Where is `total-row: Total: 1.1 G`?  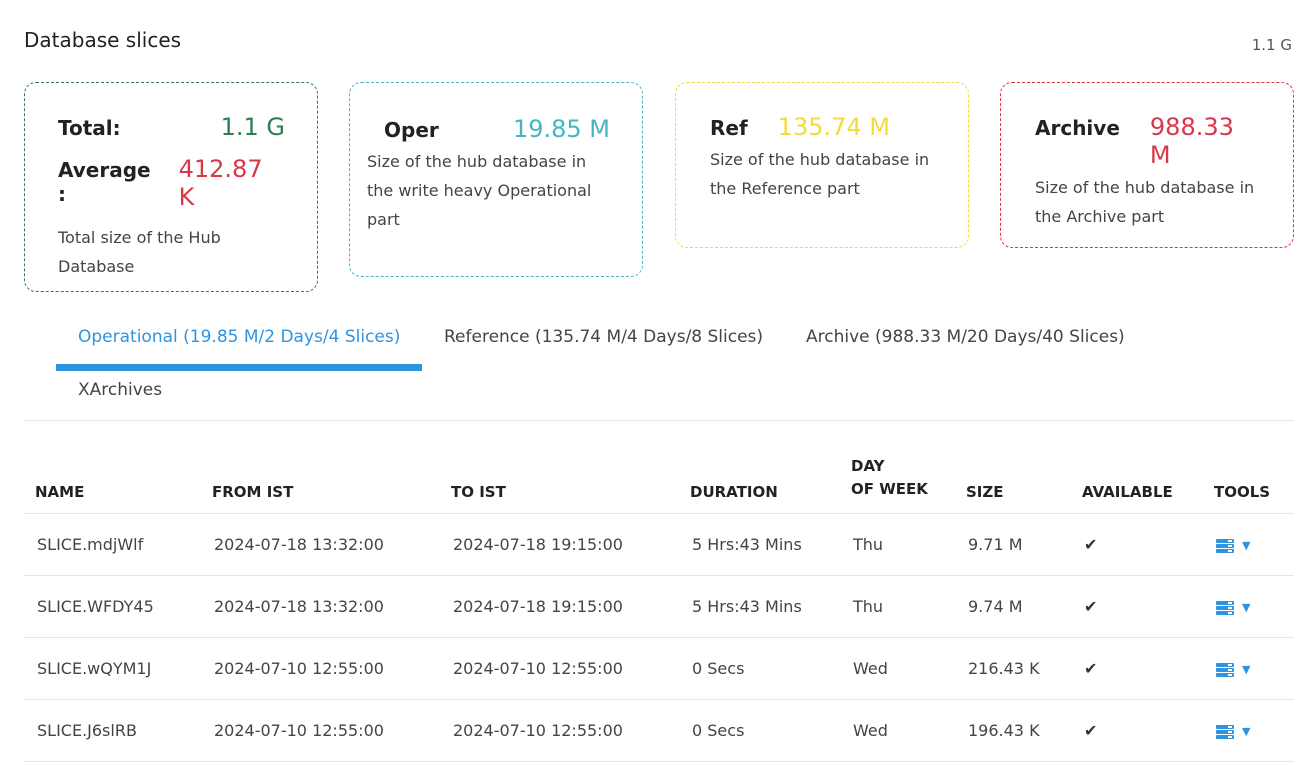 total-row: Total: 1.1 G is located at coordinates (171, 127).